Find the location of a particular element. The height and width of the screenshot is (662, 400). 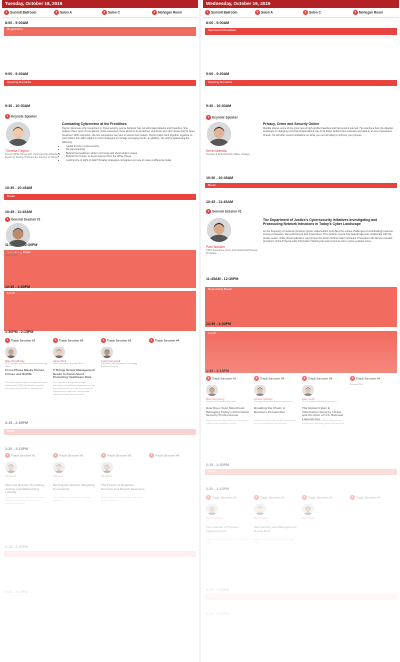

session-bar: Sponsored Breakfast is located at coordinates (301, 31).